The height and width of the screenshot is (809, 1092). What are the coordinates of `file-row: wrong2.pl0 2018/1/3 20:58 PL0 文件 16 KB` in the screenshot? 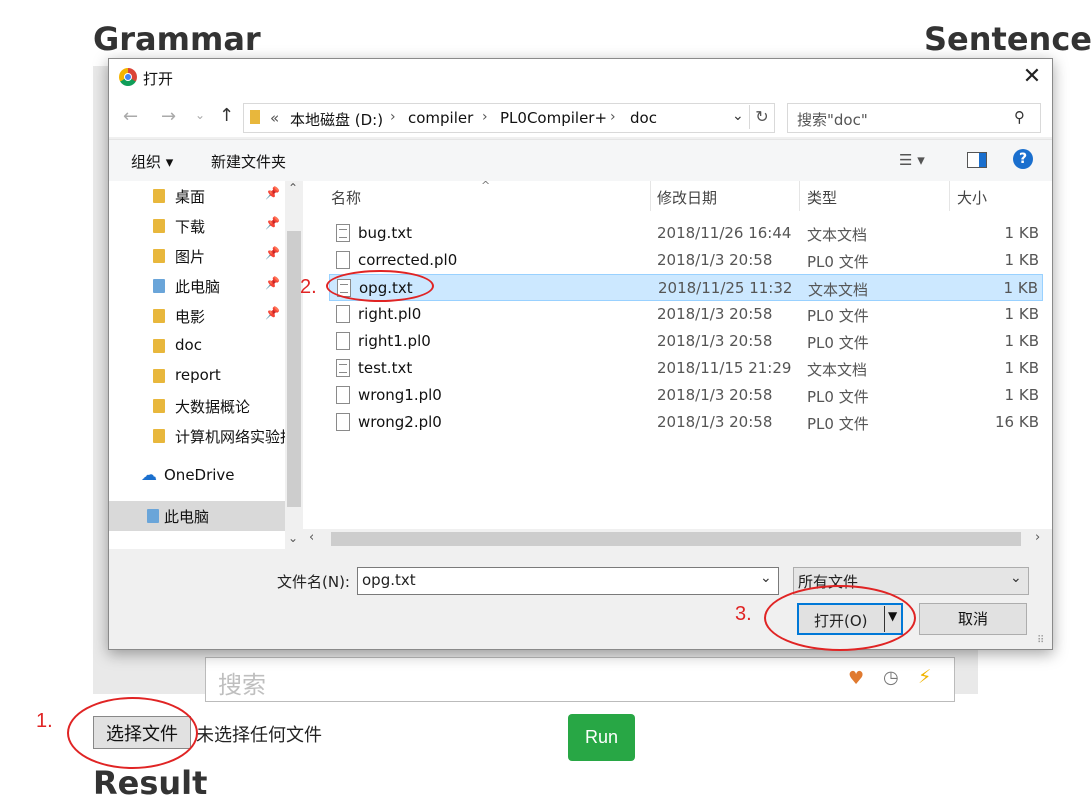 It's located at (686, 422).